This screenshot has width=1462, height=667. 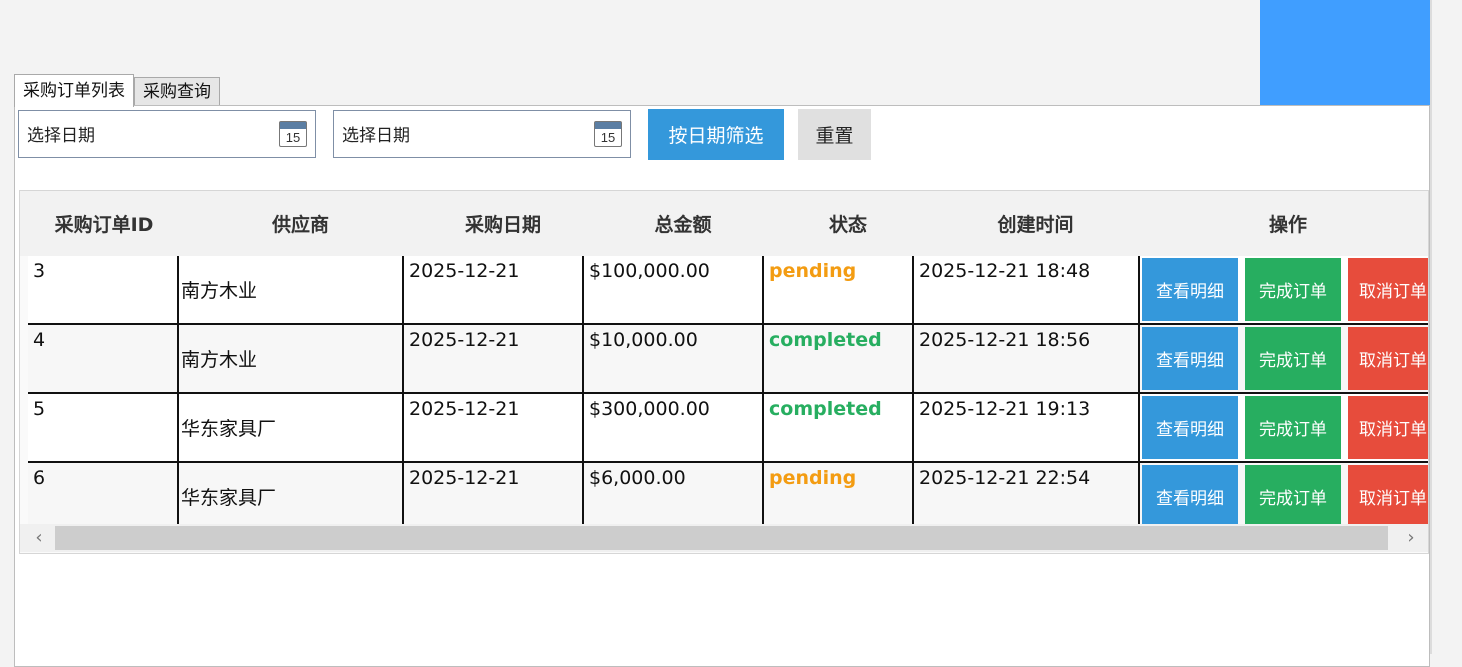 I want to click on cell-total-amount: $300,000.00, so click(x=674, y=427).